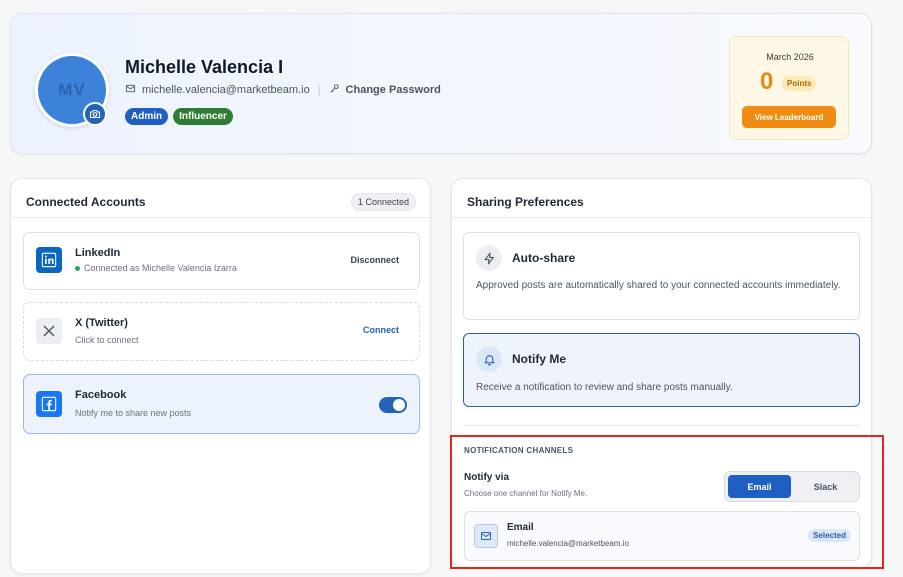 The image size is (903, 577). What do you see at coordinates (539, 359) in the screenshot?
I see `option-title: Notify Me` at bounding box center [539, 359].